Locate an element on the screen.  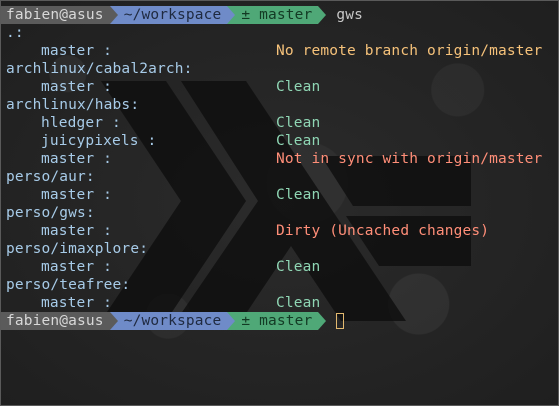
repo-status: Not in sync with origin/master is located at coordinates (409, 159).